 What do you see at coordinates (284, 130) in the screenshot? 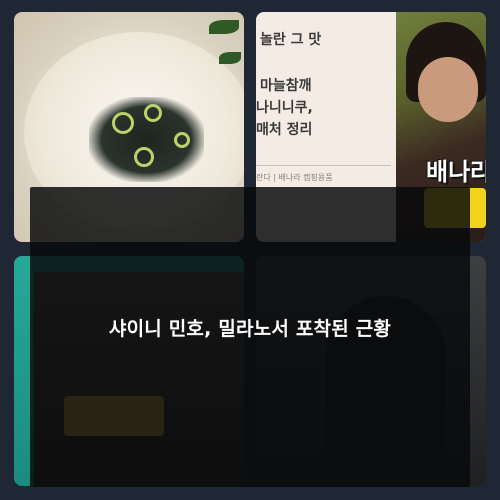
I see `card-line: 매처 정리` at bounding box center [284, 130].